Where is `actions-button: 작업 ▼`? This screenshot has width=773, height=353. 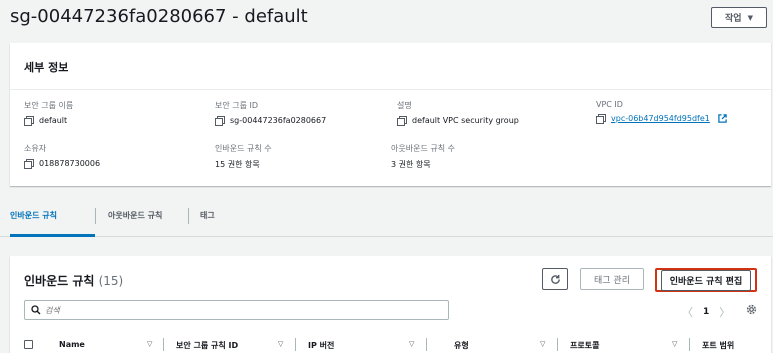
actions-button: 작업 ▼ is located at coordinates (739, 17).